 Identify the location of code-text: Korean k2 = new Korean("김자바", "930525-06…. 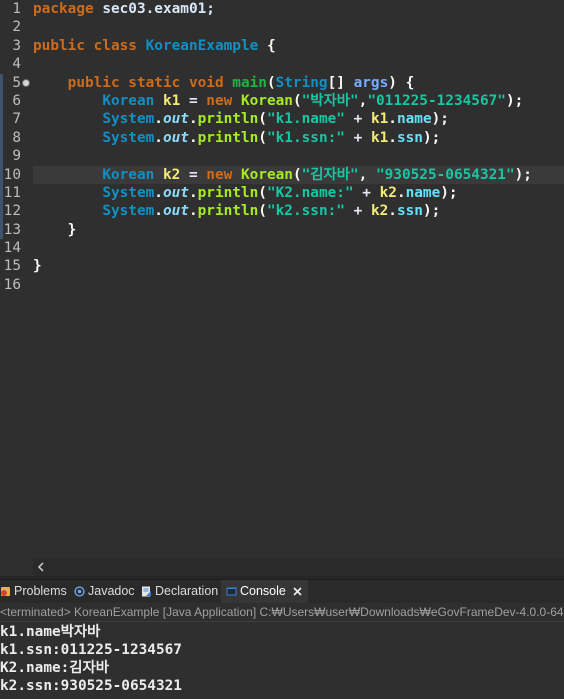
(298, 174).